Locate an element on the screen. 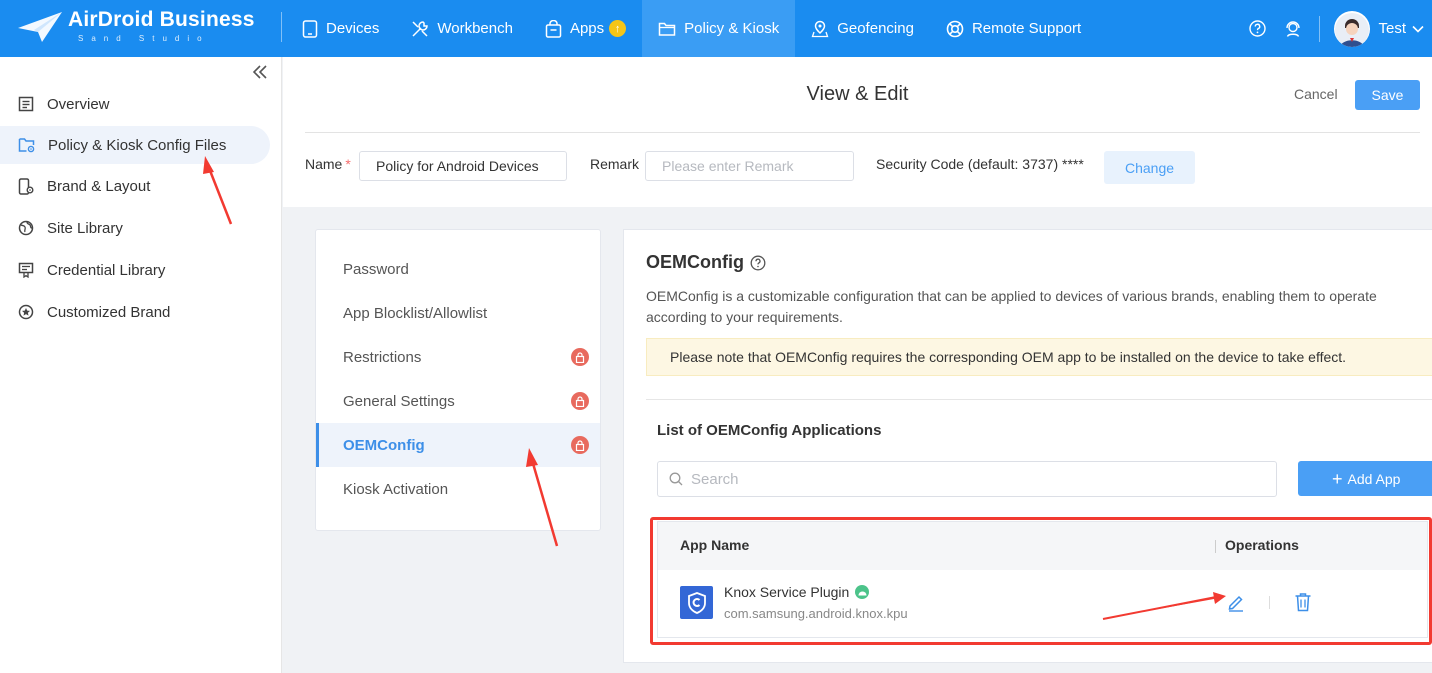  app-package-name: com.samsung.android.knox.kpu is located at coordinates (816, 613).